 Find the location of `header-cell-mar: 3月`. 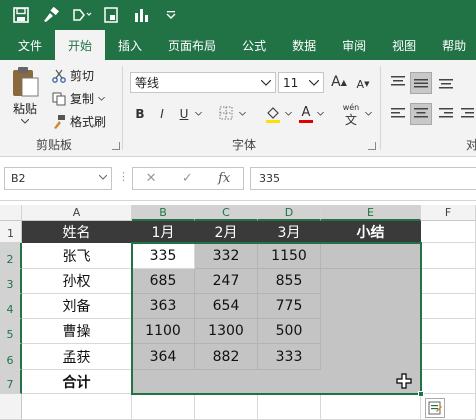

header-cell-mar: 3月 is located at coordinates (289, 232).